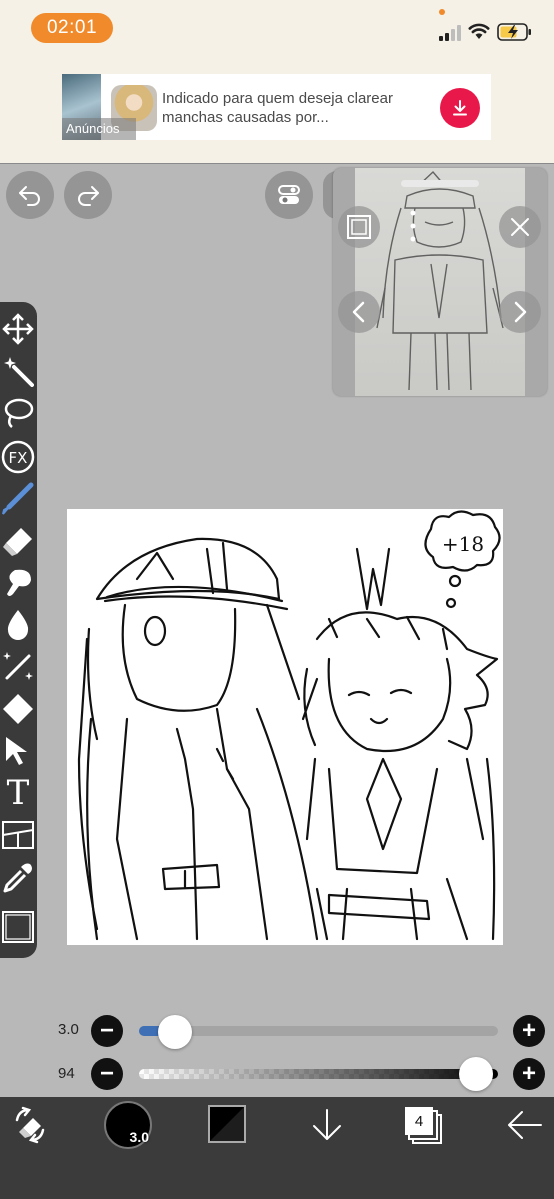 This screenshot has width=554, height=1199. I want to click on previous-icon, so click(358, 312).